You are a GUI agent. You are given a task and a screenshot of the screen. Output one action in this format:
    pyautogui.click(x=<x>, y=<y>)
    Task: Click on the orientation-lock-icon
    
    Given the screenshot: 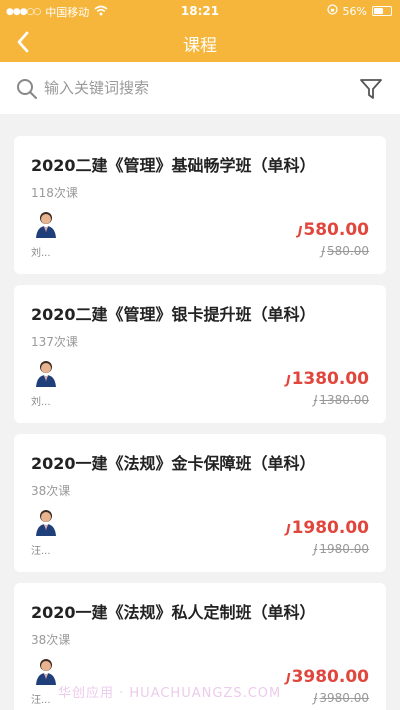 What is the action you would take?
    pyautogui.click(x=332, y=11)
    